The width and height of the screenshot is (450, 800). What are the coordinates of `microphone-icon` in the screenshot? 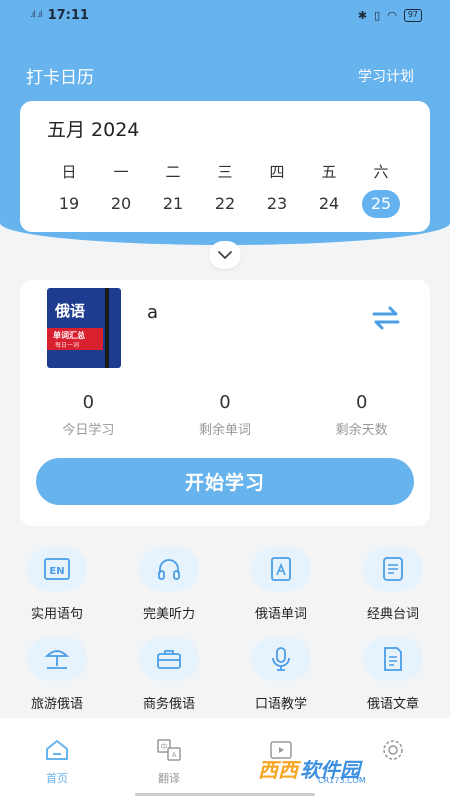 It's located at (281, 659).